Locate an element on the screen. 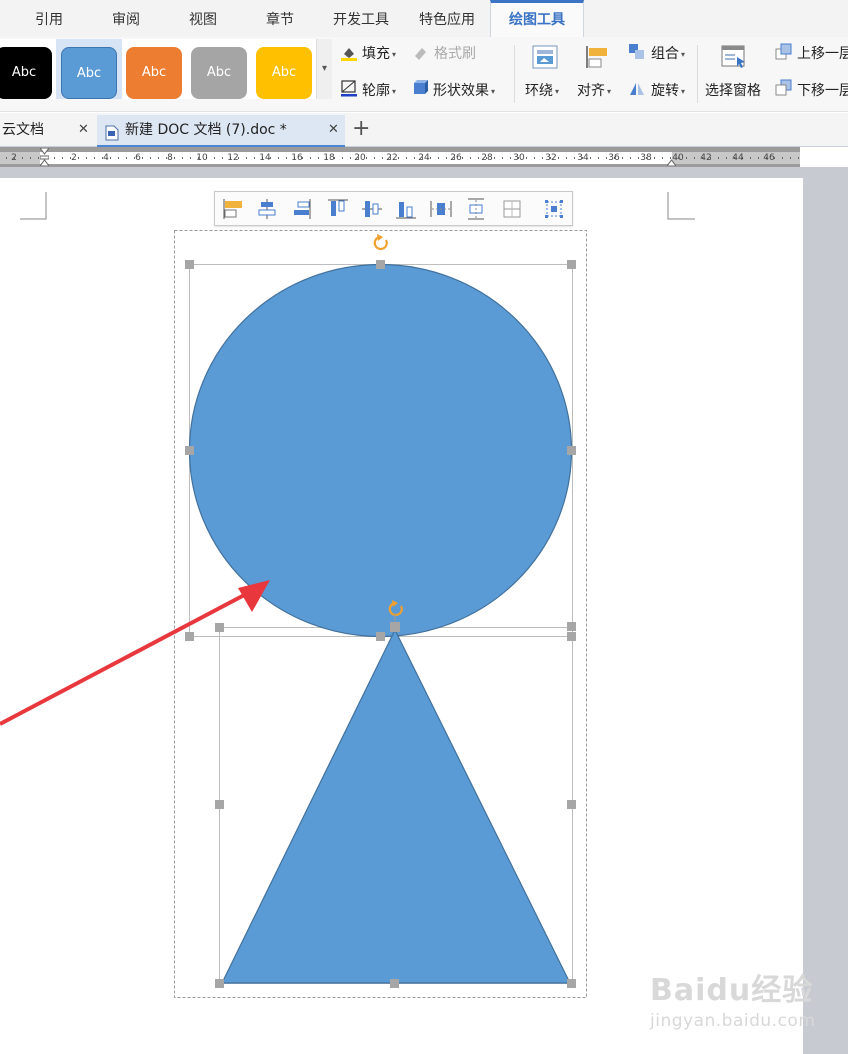 The image size is (848, 1054). watermark-url: jingyan.baidu.com is located at coordinates (733, 1021).